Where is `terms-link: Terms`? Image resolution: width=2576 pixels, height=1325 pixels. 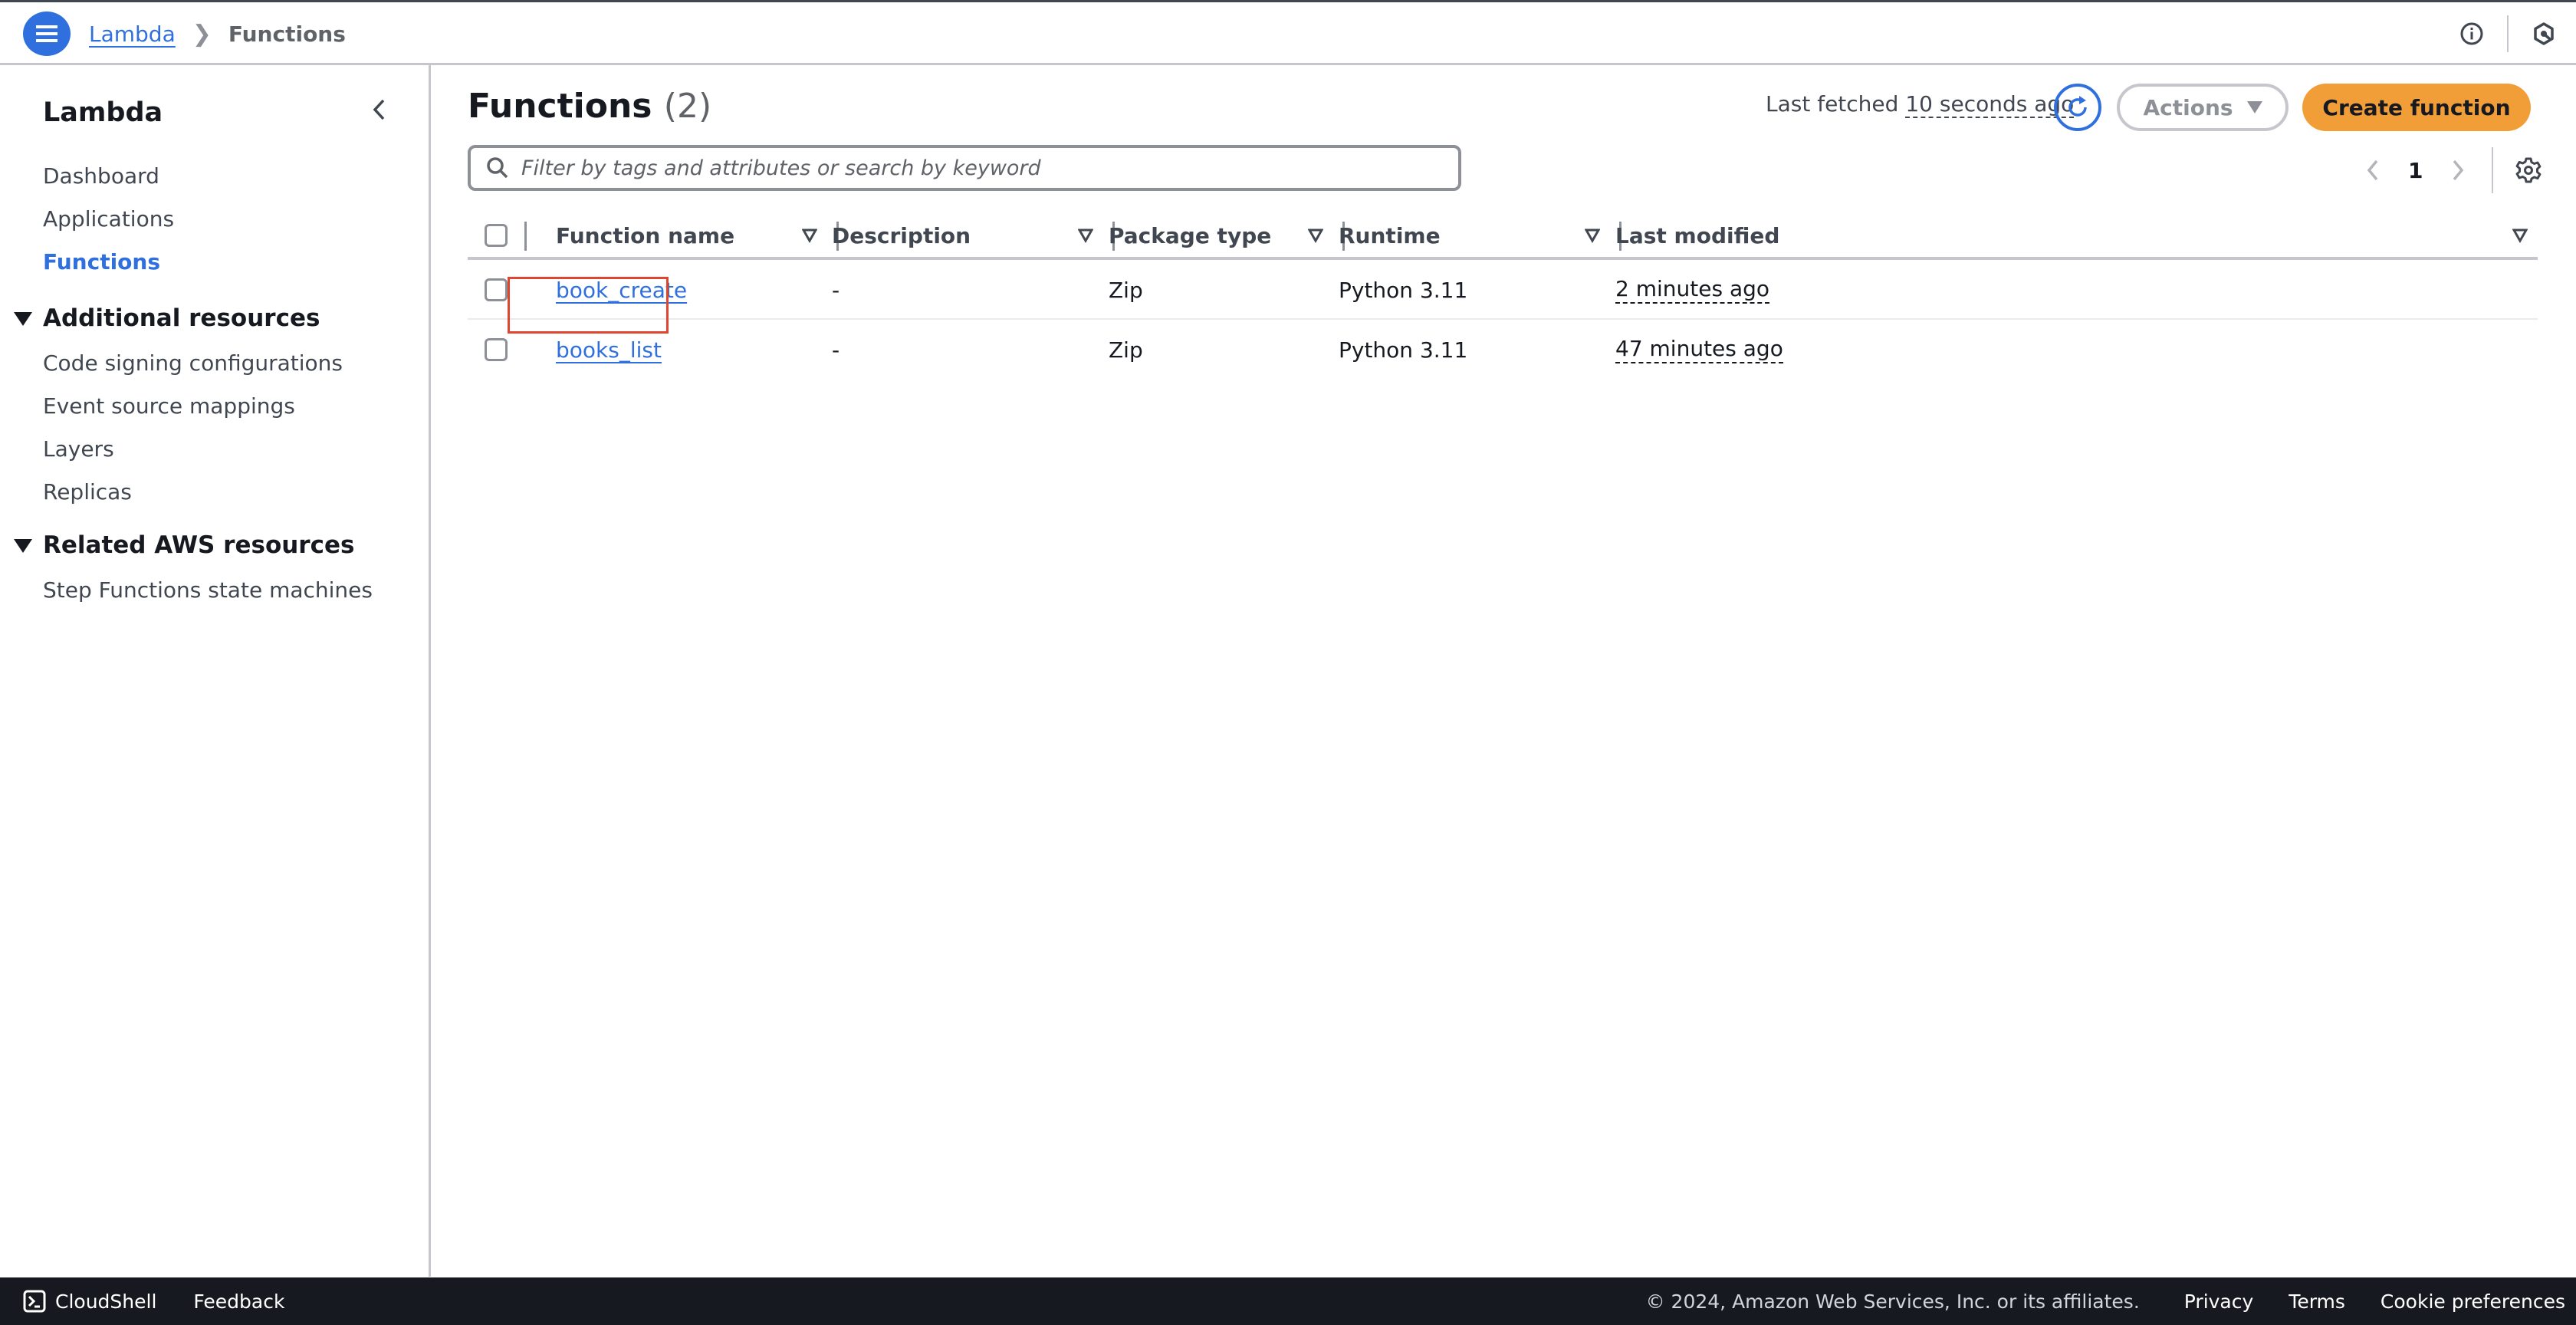
terms-link: Terms is located at coordinates (2317, 1301).